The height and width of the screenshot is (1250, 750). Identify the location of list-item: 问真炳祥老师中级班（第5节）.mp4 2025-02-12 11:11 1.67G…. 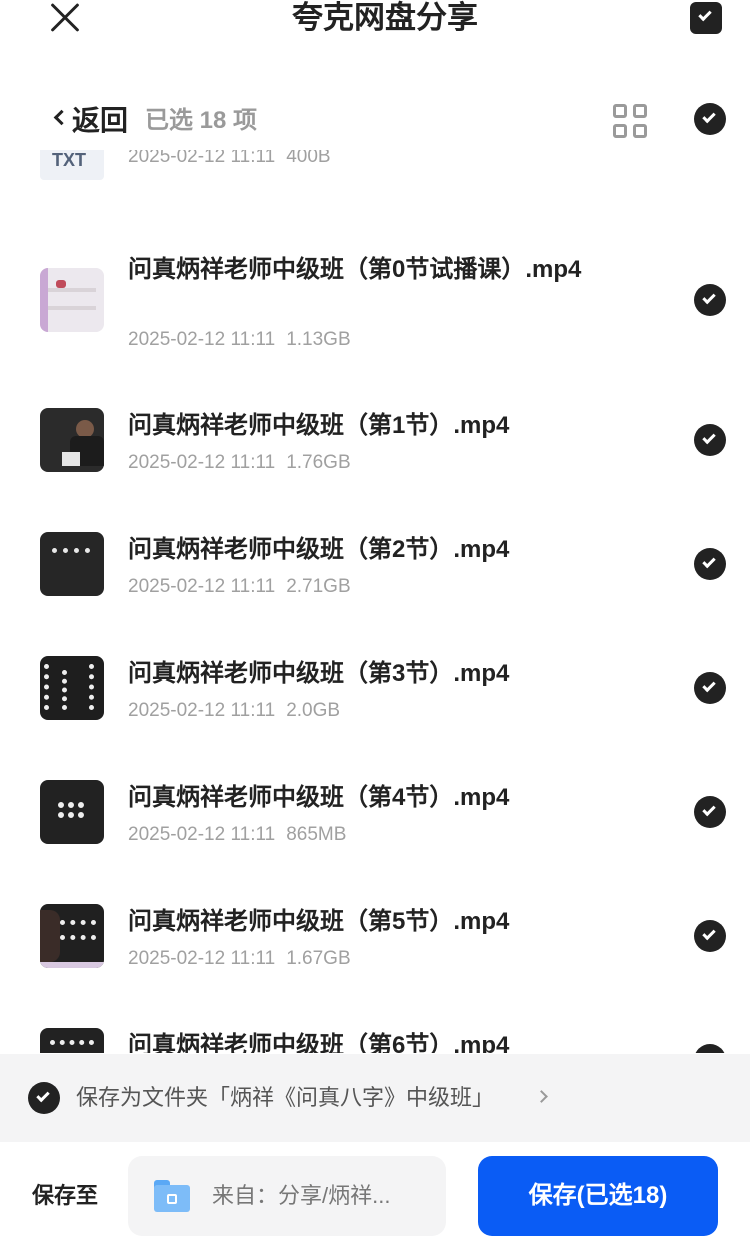
(375, 966).